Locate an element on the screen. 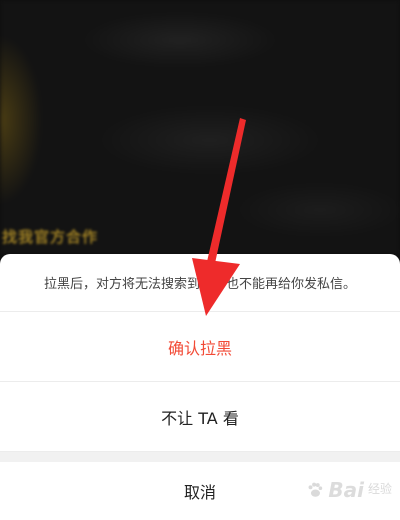 The width and height of the screenshot is (400, 520). video-caption: 找我官方合作 is located at coordinates (50, 237).